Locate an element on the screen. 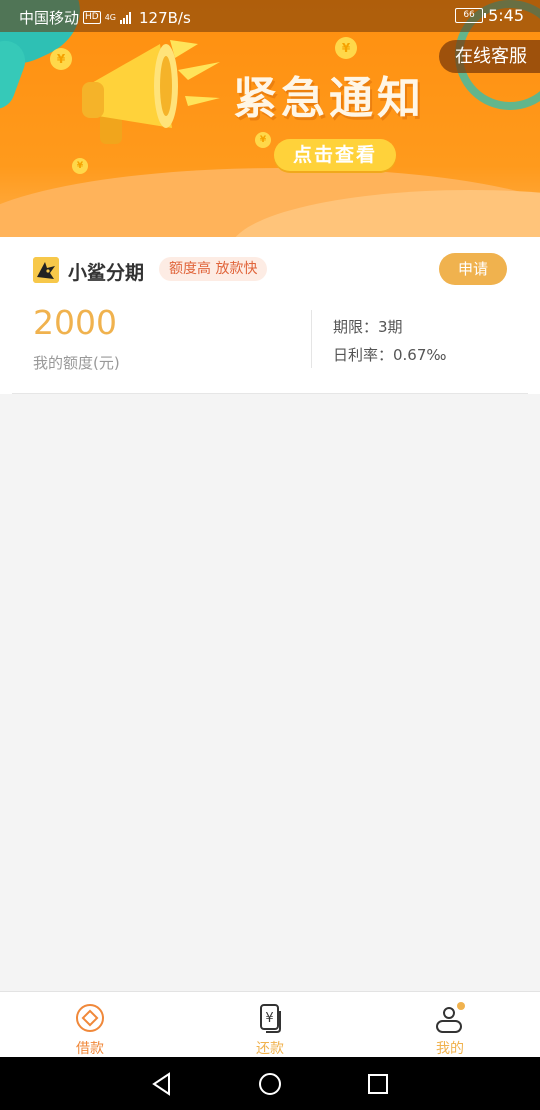 This screenshot has height=1110, width=540. network-speed: 127B/s is located at coordinates (165, 17).